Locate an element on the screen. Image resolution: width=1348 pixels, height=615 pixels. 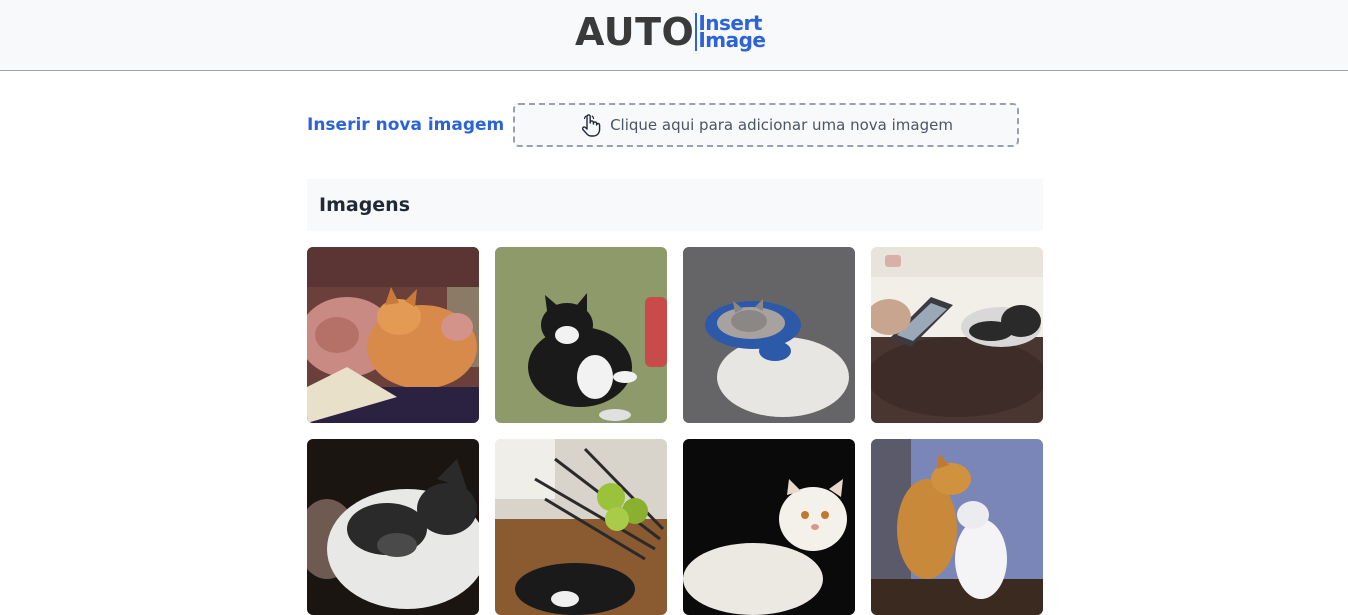
logo-sub-bottom: Image is located at coordinates (732, 40).